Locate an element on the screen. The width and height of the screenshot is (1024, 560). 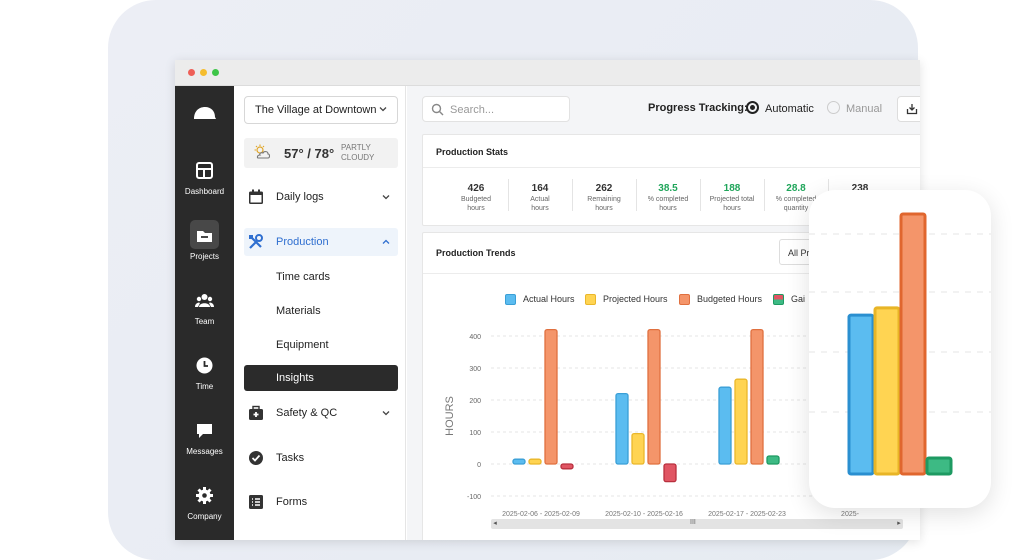
calendar-icon is located at coordinates (256, 196).